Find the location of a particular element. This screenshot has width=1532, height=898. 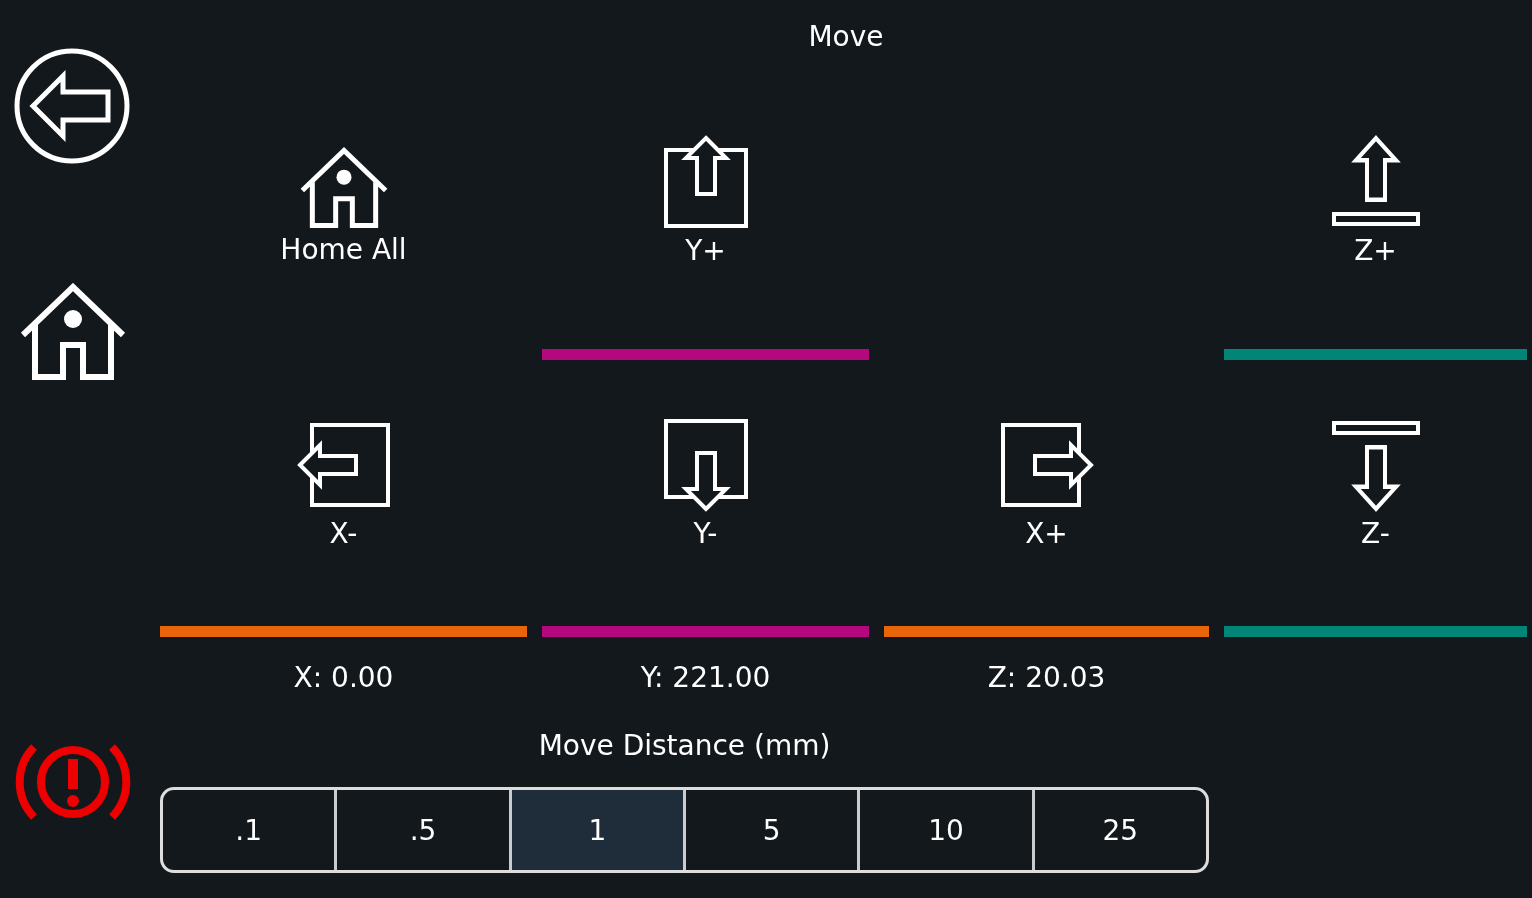

jog-button: Z- is located at coordinates (1375, 493).